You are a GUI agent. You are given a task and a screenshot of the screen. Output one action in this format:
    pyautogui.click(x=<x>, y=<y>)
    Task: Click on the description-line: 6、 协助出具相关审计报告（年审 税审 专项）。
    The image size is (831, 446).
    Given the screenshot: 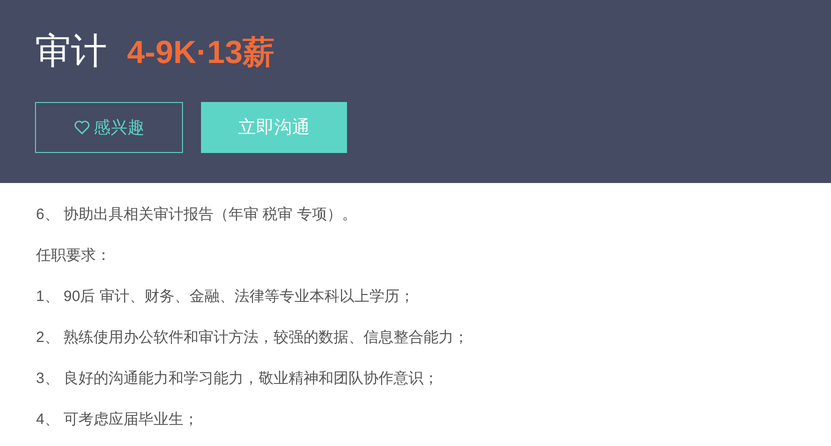 What is the action you would take?
    pyautogui.click(x=197, y=215)
    